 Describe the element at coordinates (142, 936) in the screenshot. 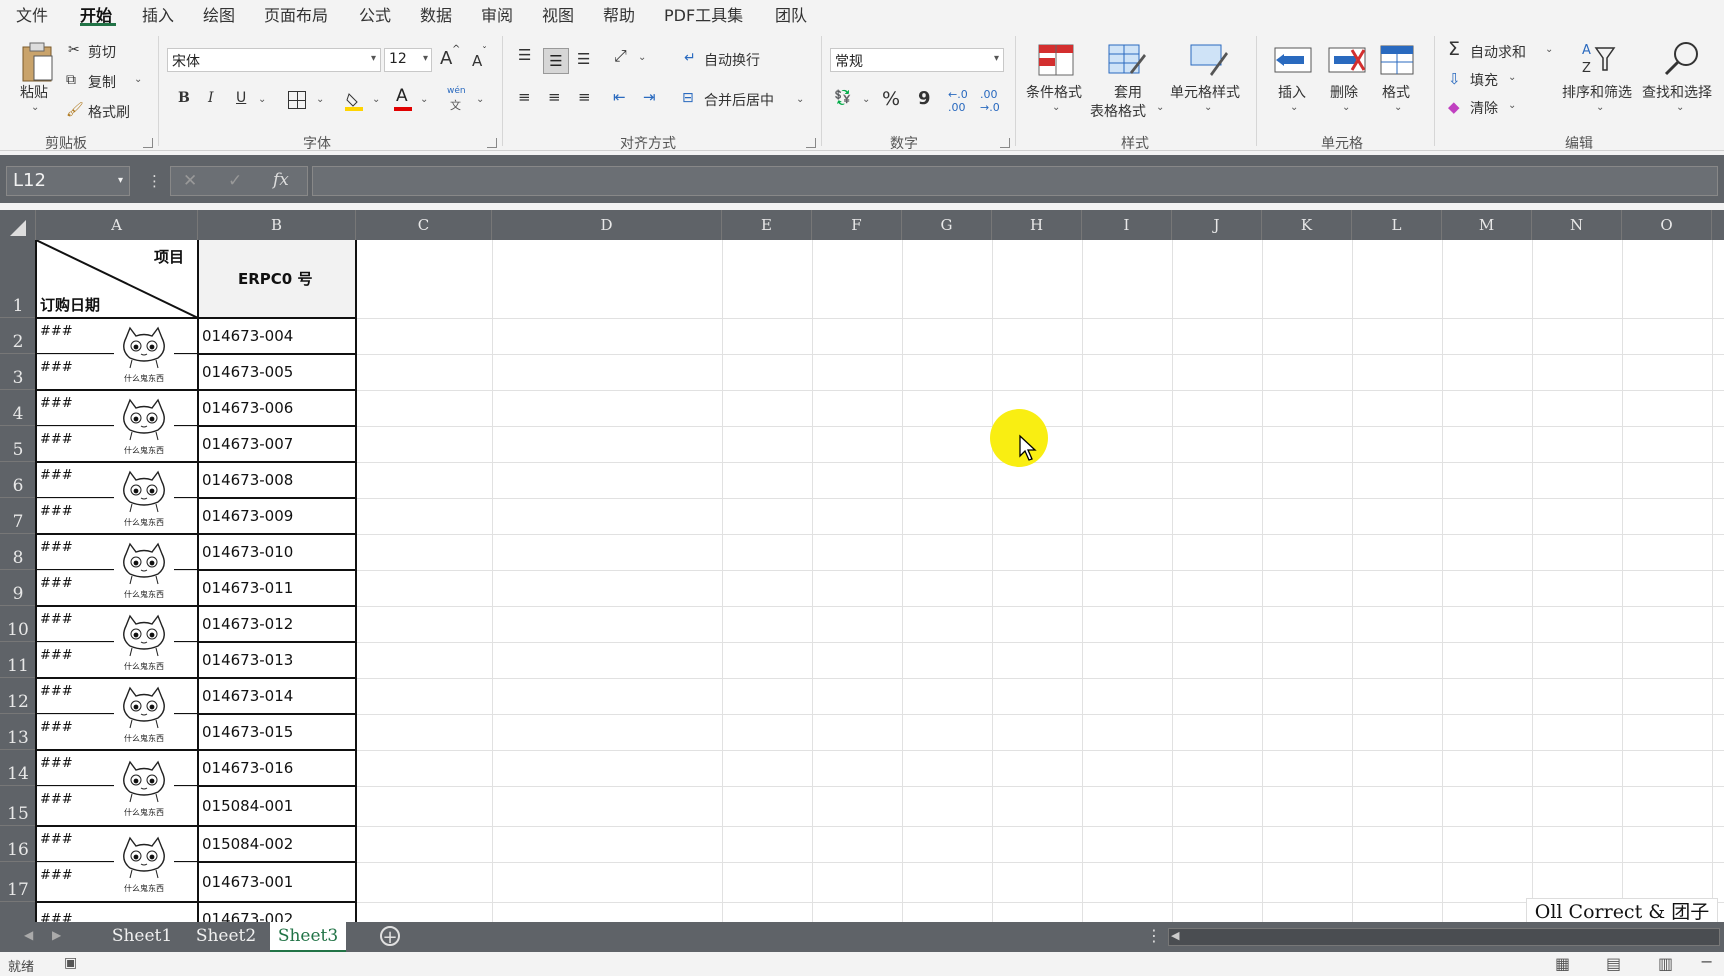

I see `sheet-tab-sheet1: Sheet1` at that location.